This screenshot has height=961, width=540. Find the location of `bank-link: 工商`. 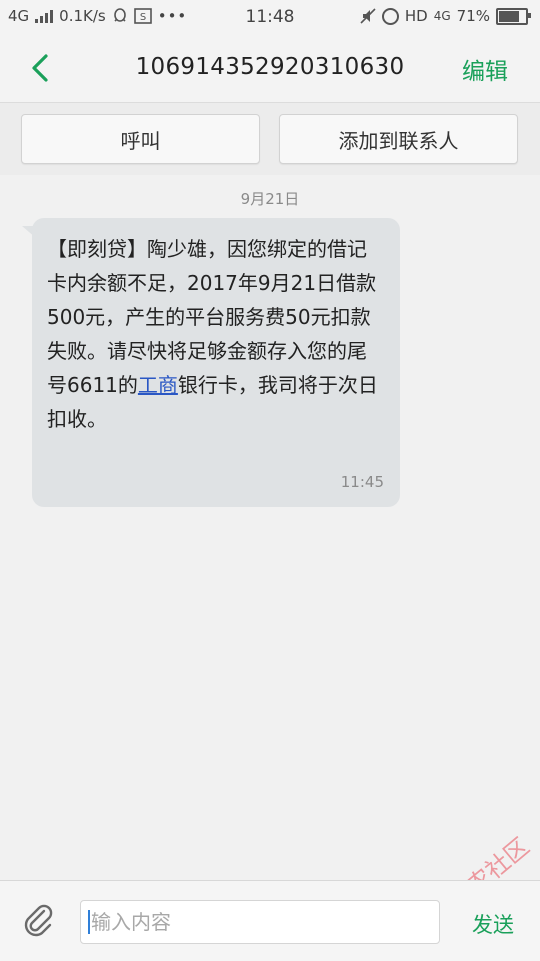

bank-link: 工商 is located at coordinates (158, 385).